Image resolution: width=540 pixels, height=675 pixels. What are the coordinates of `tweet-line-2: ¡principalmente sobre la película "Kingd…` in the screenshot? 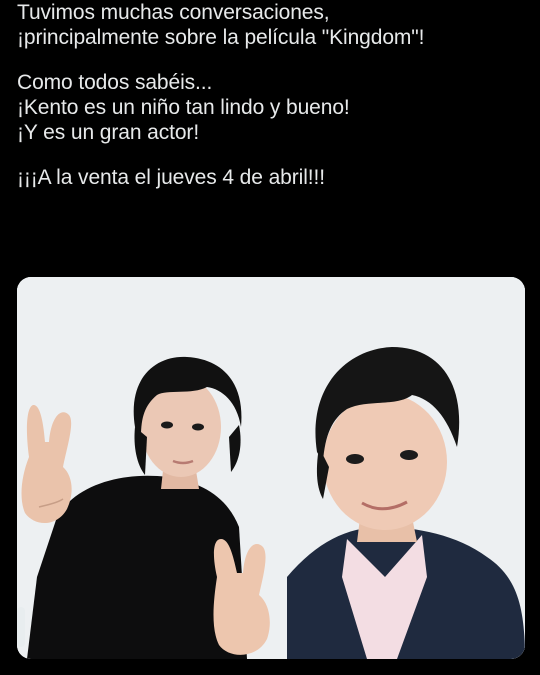 It's located at (221, 37).